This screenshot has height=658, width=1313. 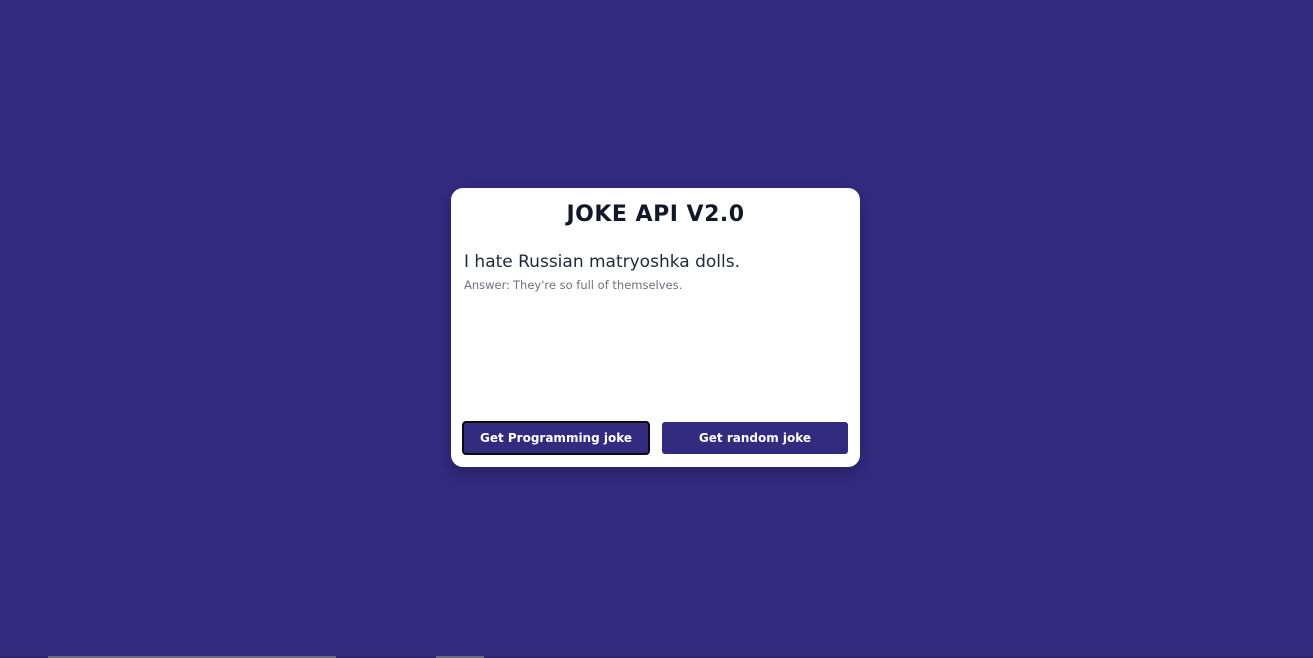 What do you see at coordinates (655, 214) in the screenshot?
I see `page-title: JOKE API V2.0` at bounding box center [655, 214].